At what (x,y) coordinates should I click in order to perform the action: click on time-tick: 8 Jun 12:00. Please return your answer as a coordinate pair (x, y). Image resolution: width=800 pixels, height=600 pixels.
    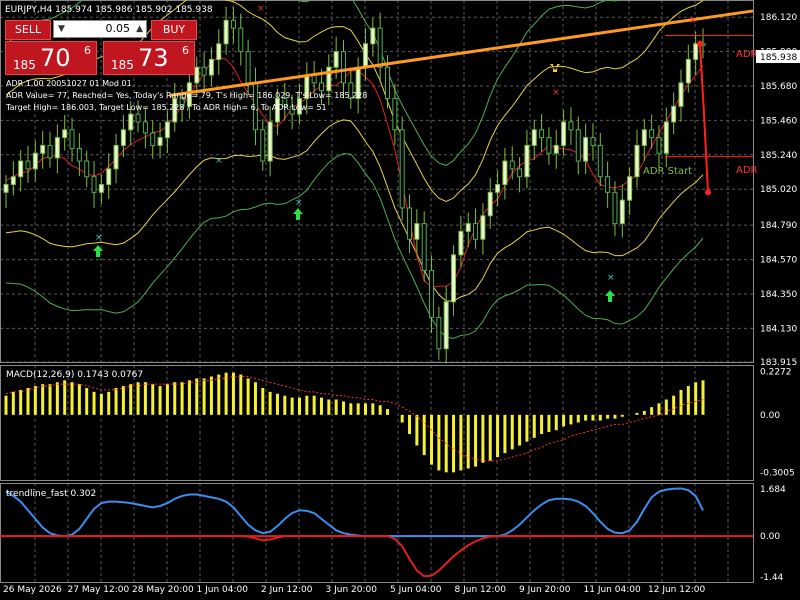
    Looking at the image, I should click on (481, 590).